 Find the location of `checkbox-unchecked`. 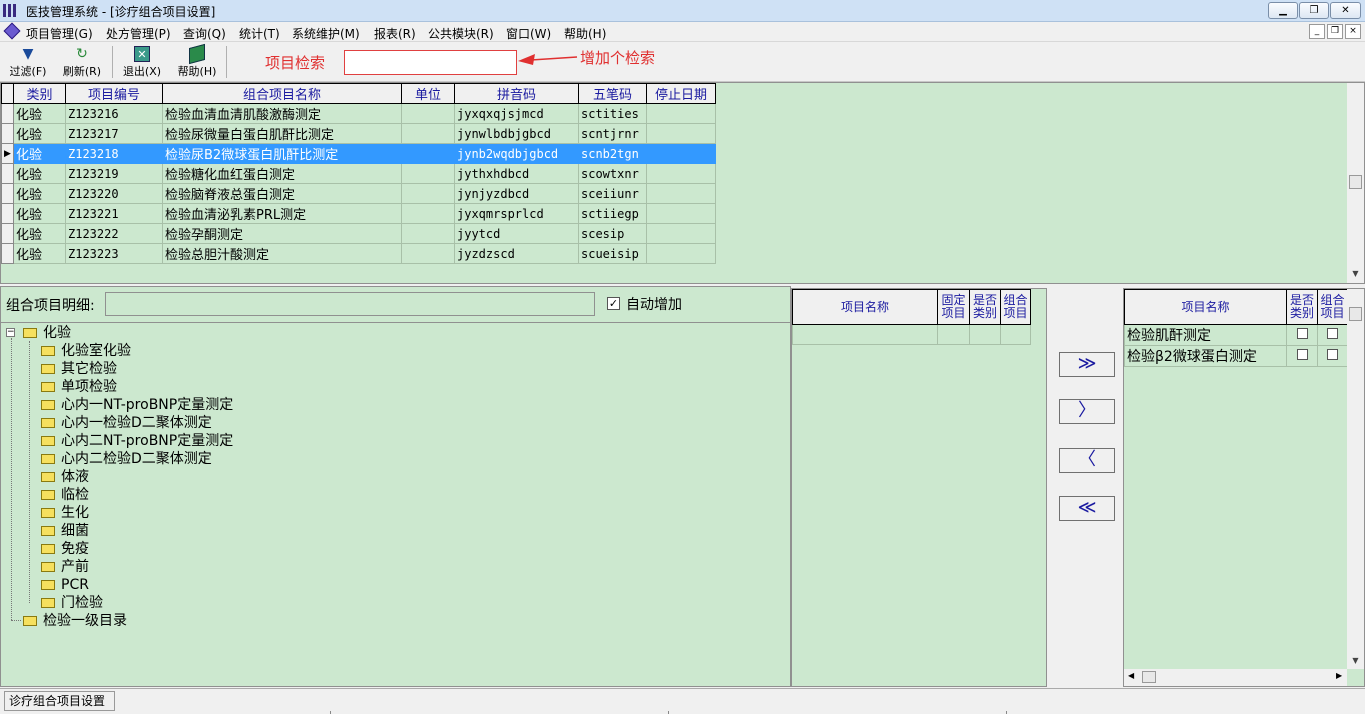

checkbox-unchecked is located at coordinates (1302, 354).